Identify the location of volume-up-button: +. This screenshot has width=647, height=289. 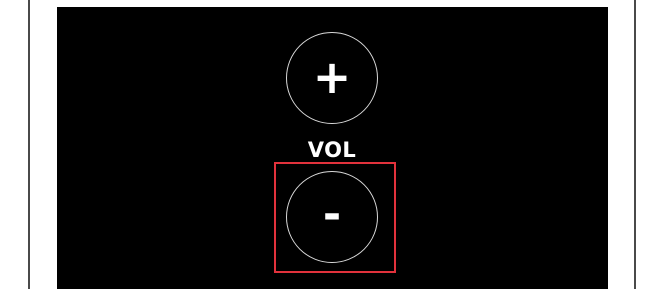
(332, 78).